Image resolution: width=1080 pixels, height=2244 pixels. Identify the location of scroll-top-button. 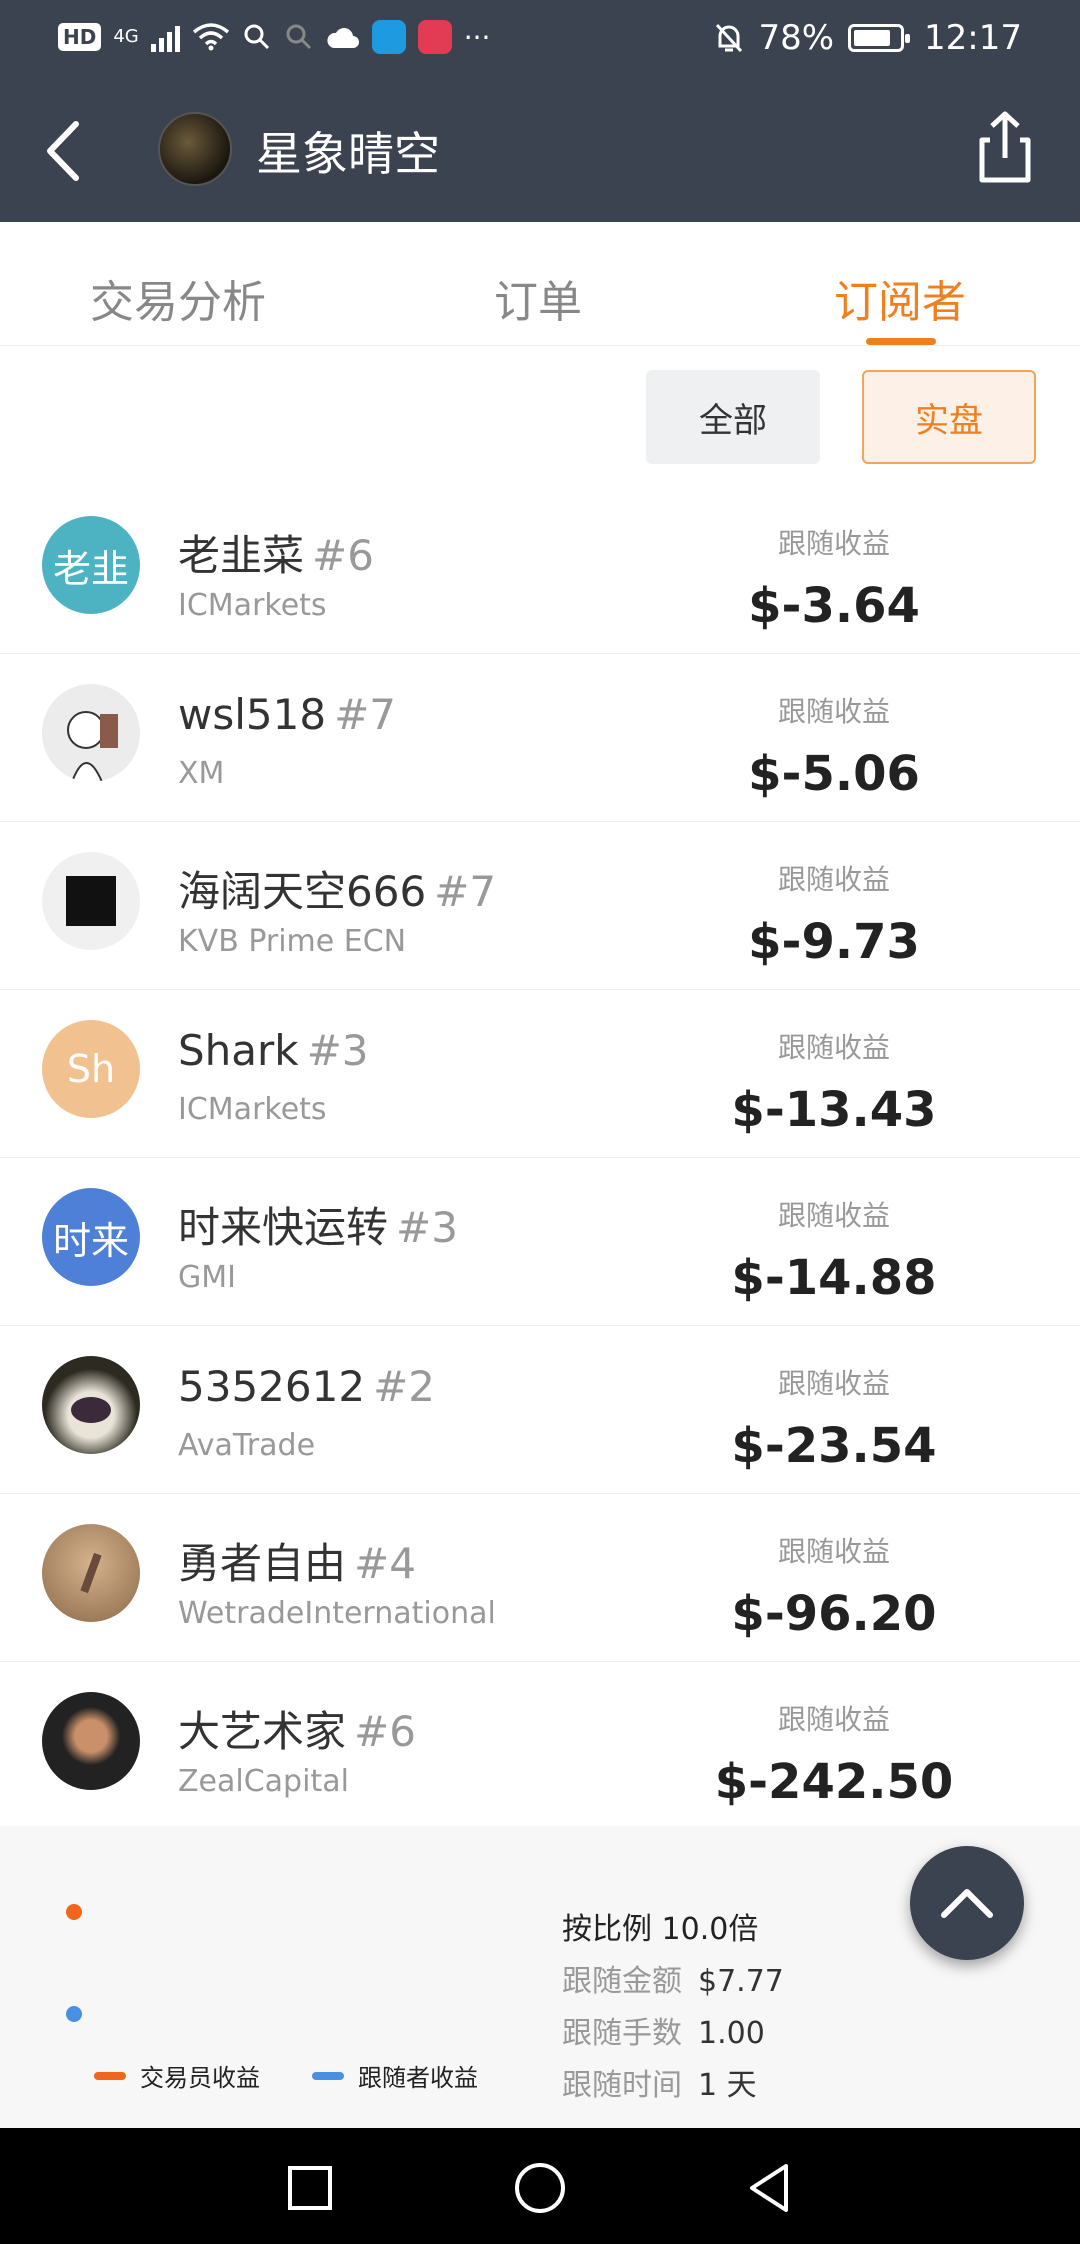
(967, 1903).